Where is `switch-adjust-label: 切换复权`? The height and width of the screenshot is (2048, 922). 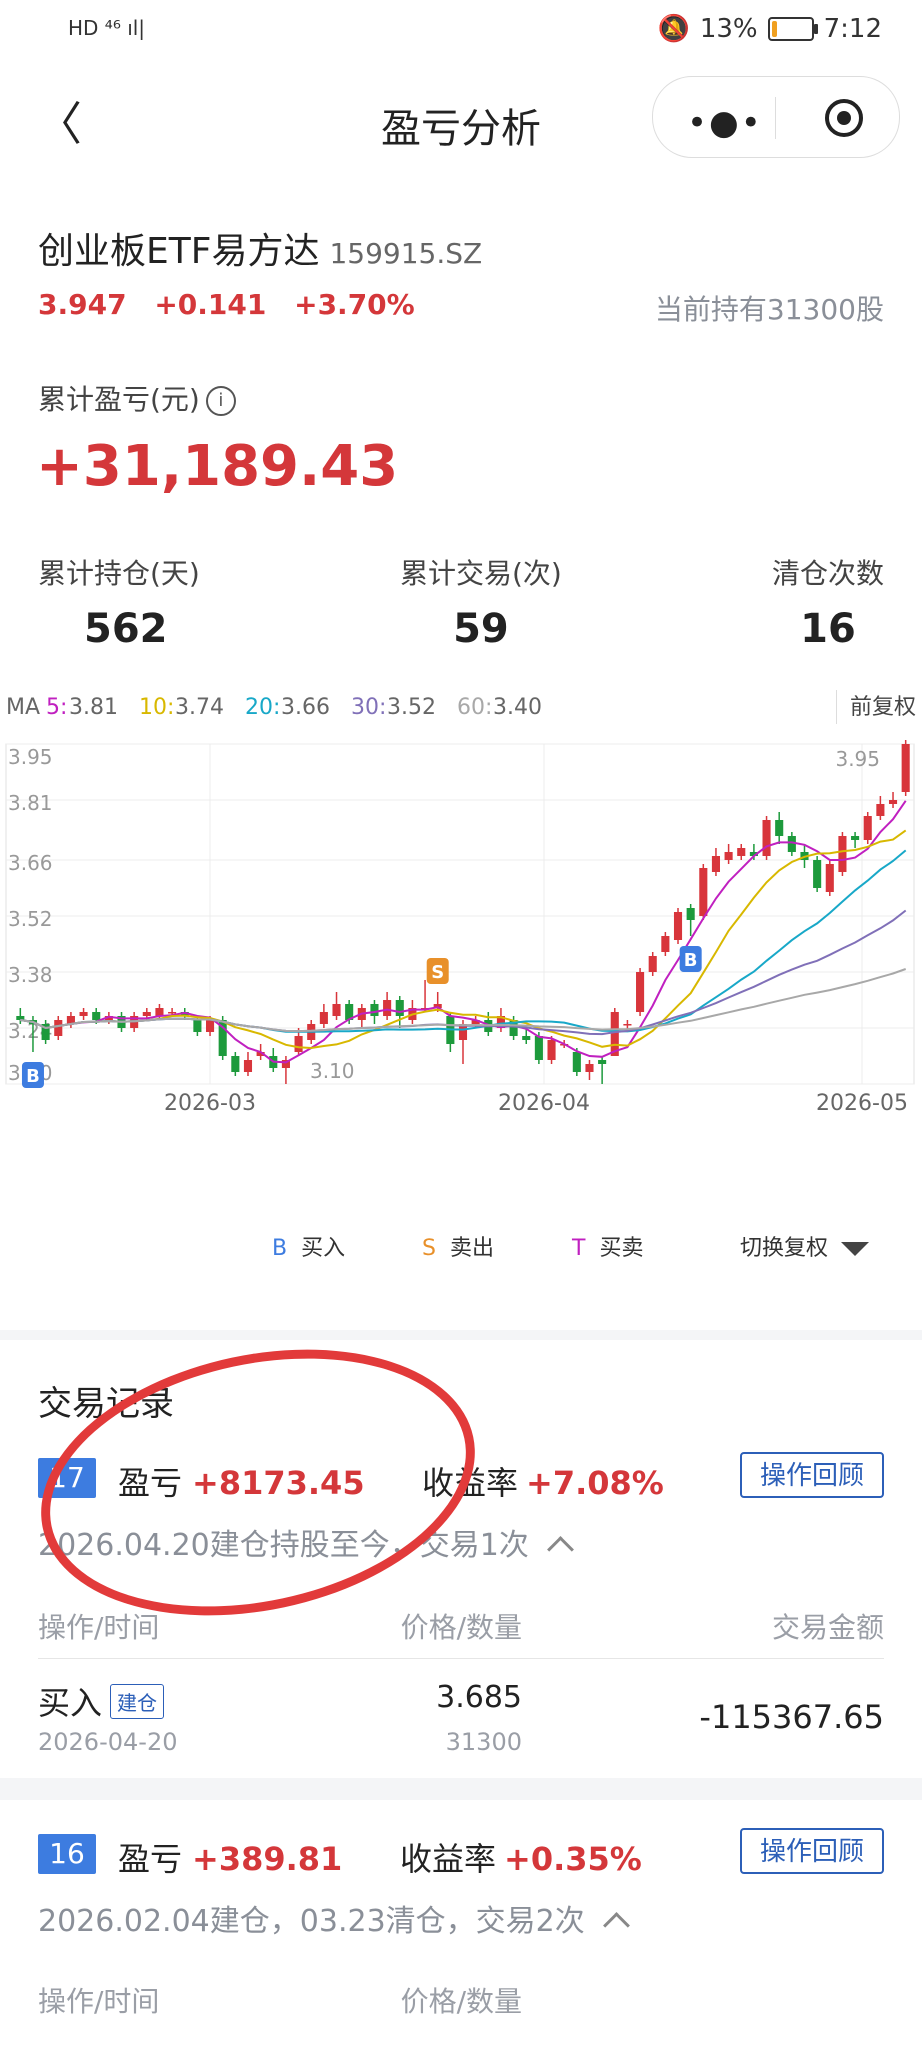 switch-adjust-label: 切换复权 is located at coordinates (784, 1248).